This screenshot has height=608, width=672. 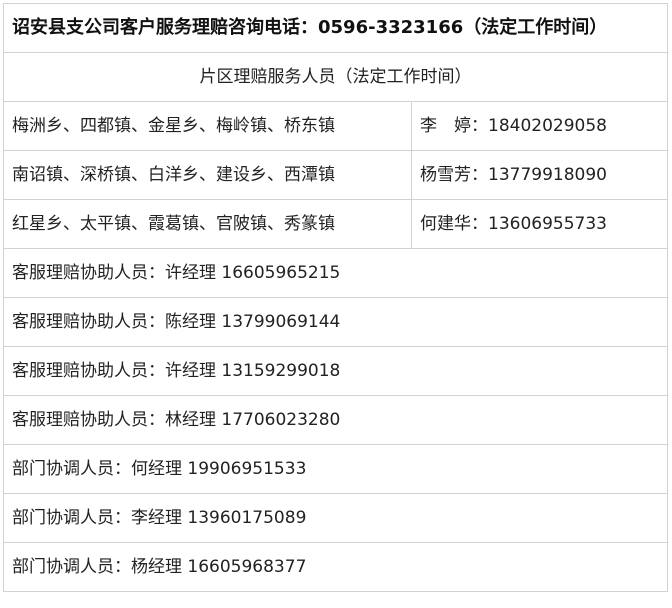 I want to click on title-row: 诏安县支公司客户服务理赔咨询电话：0596-3323166（法定工作时间）, so click(x=335, y=28).